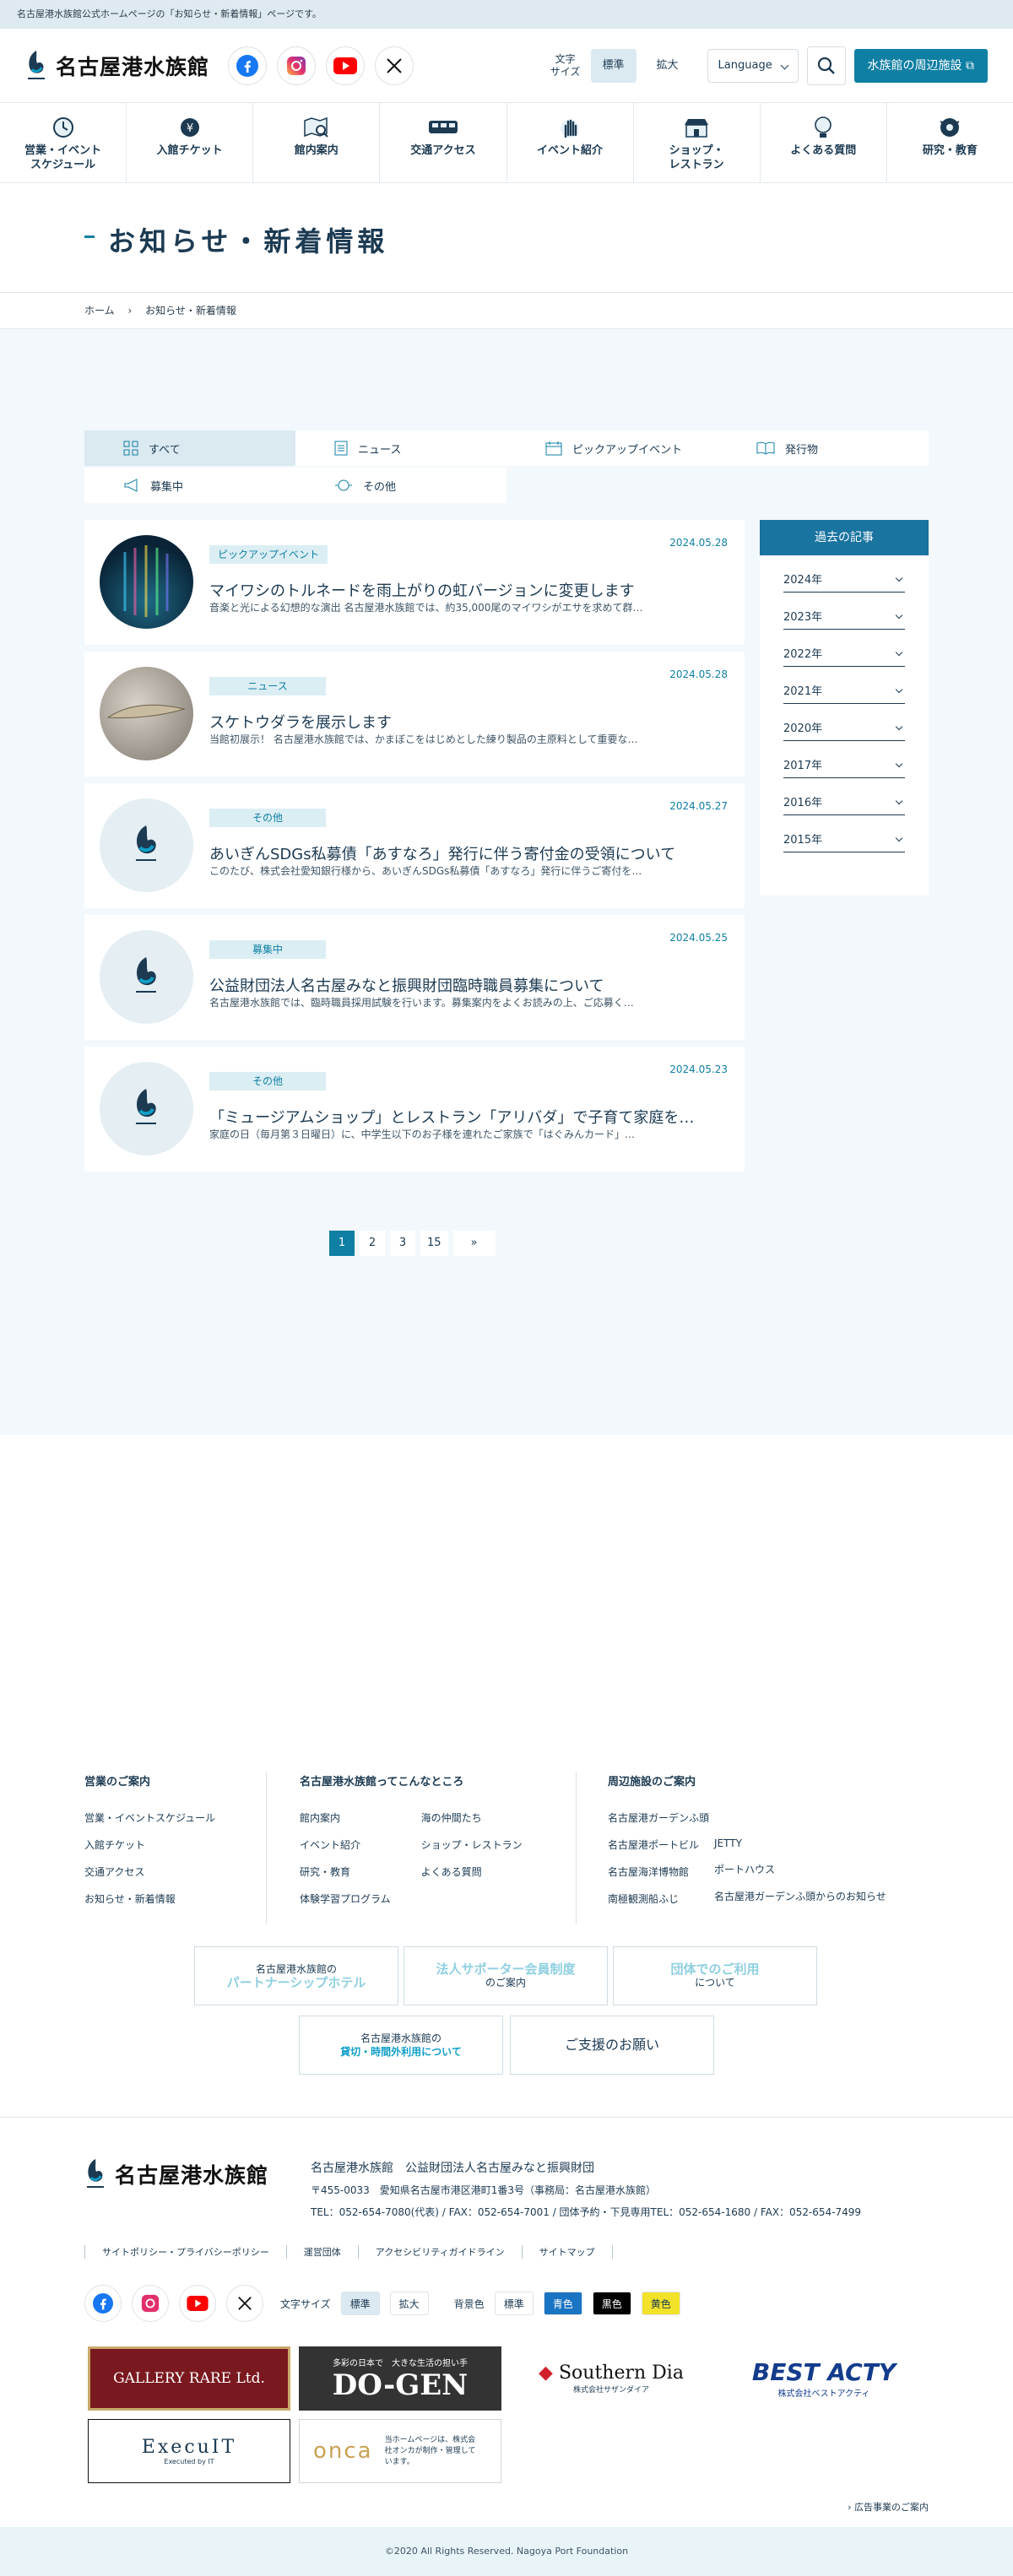 Image resolution: width=1013 pixels, height=2576 pixels. I want to click on ad-label: BEST ACTY, so click(824, 2372).